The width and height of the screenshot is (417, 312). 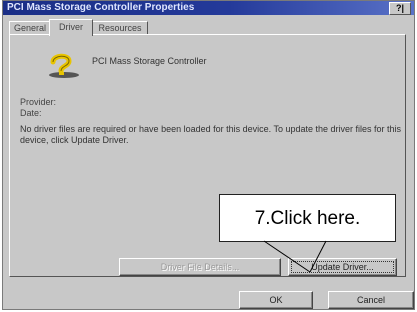 I want to click on device-name: PCI Mass Storage Controller, so click(x=149, y=61).